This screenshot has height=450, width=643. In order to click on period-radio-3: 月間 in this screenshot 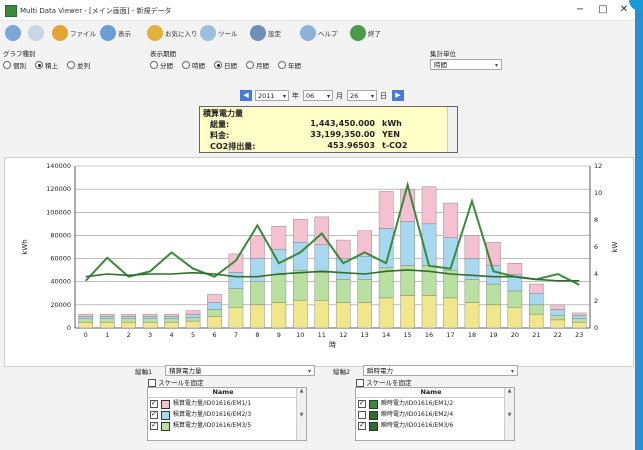, I will do `click(257, 65)`.